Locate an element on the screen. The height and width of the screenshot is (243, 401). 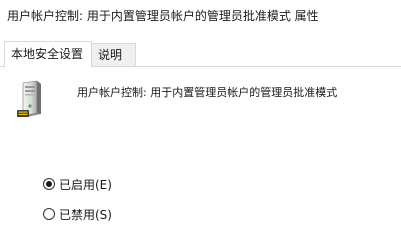
tab-explain: 说明 is located at coordinates (114, 55).